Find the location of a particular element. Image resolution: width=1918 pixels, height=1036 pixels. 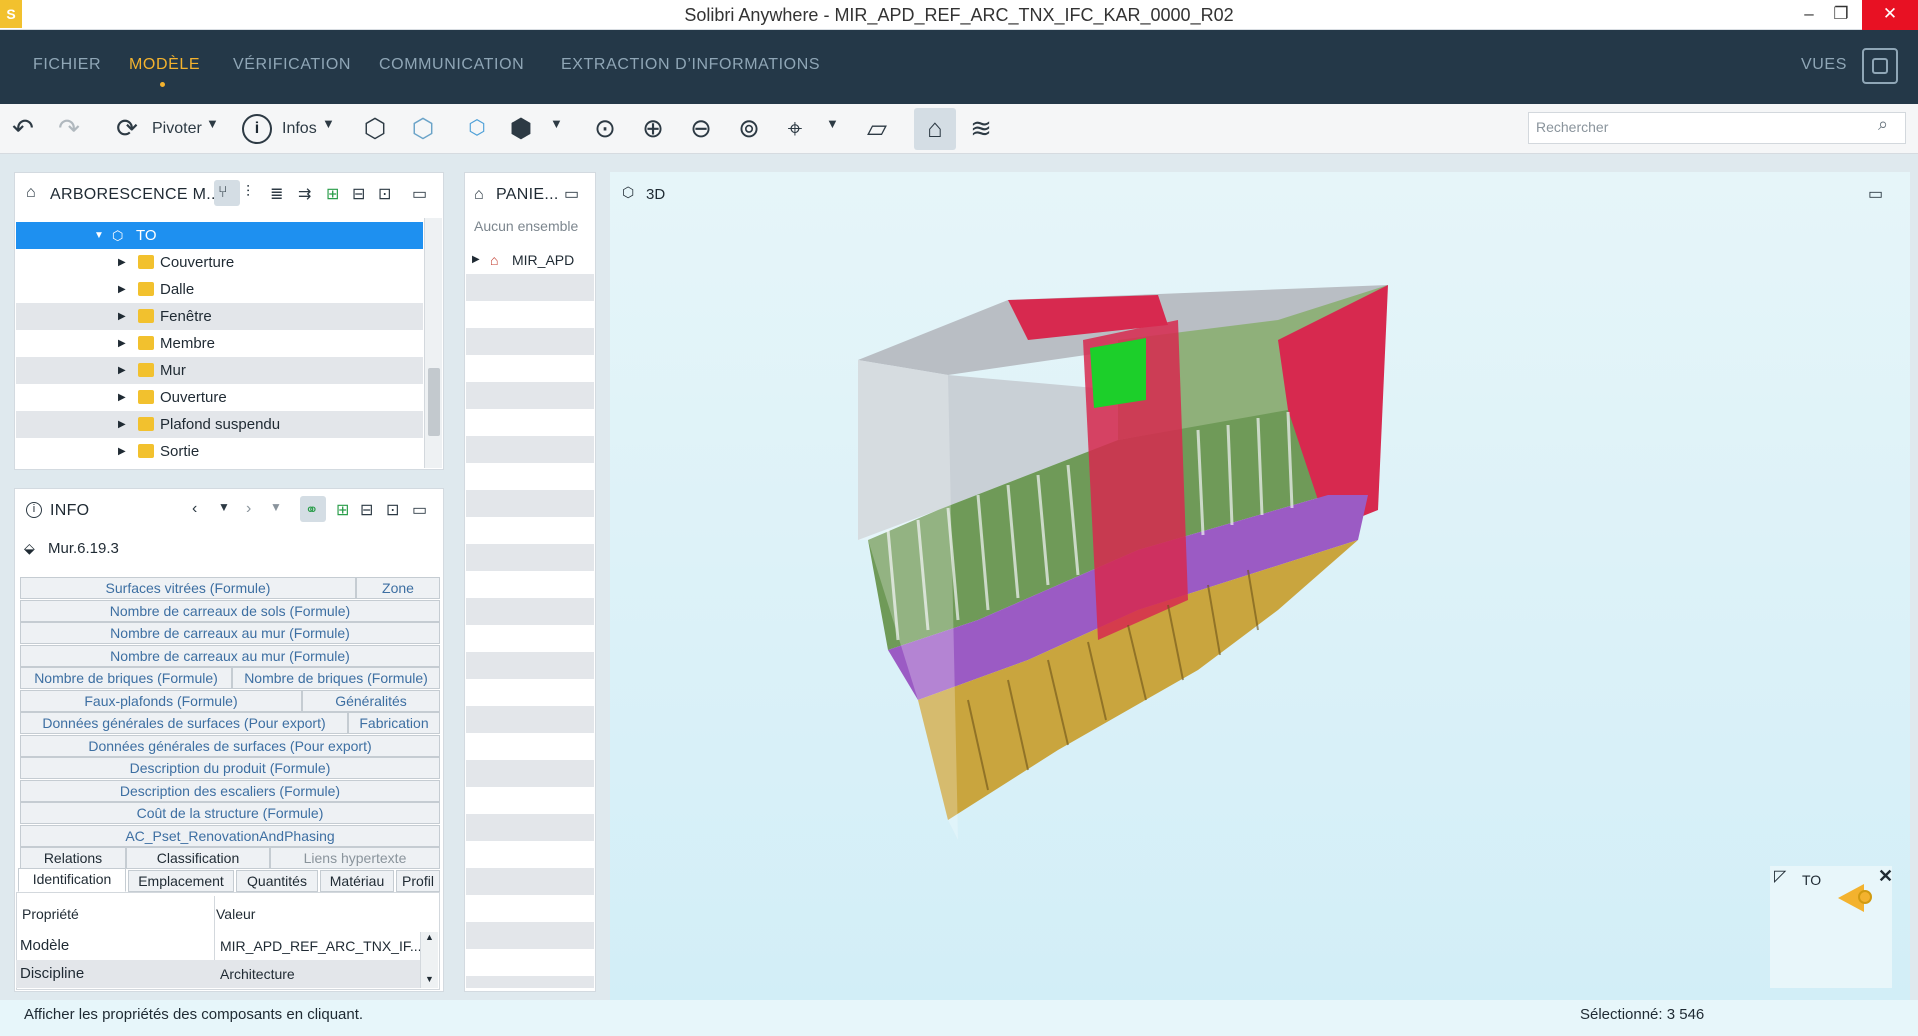

rotate-icon: ⟳ is located at coordinates (127, 128).